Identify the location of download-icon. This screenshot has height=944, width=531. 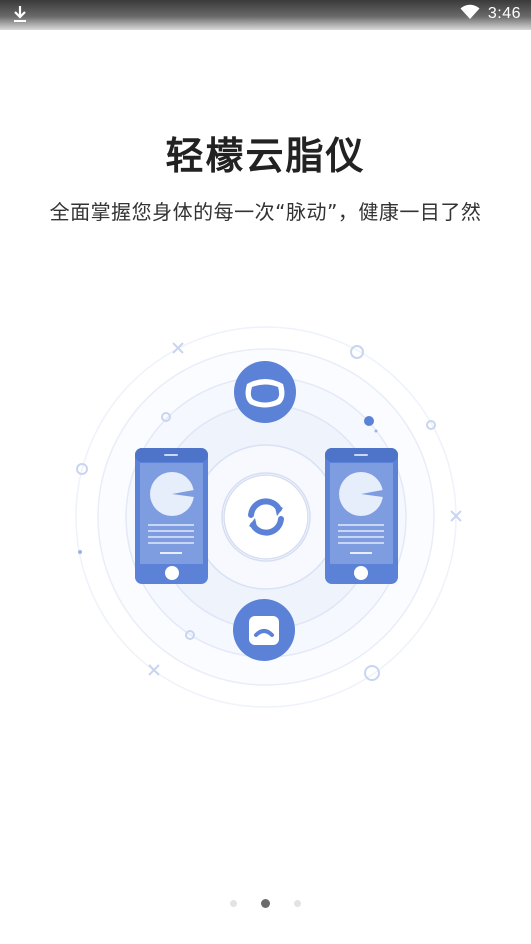
(20, 14).